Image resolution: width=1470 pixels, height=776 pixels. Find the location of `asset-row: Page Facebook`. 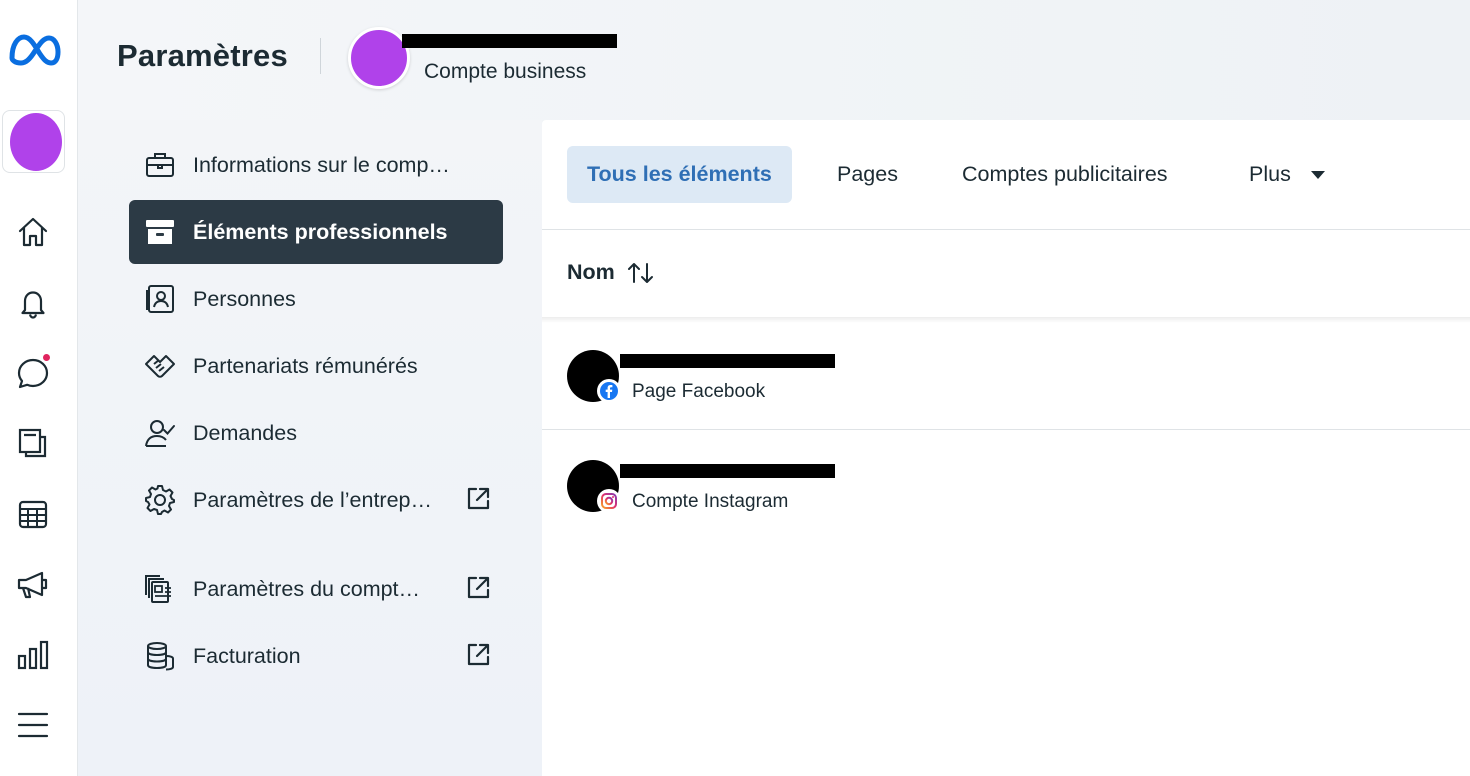

asset-row: Page Facebook is located at coordinates (1006, 375).